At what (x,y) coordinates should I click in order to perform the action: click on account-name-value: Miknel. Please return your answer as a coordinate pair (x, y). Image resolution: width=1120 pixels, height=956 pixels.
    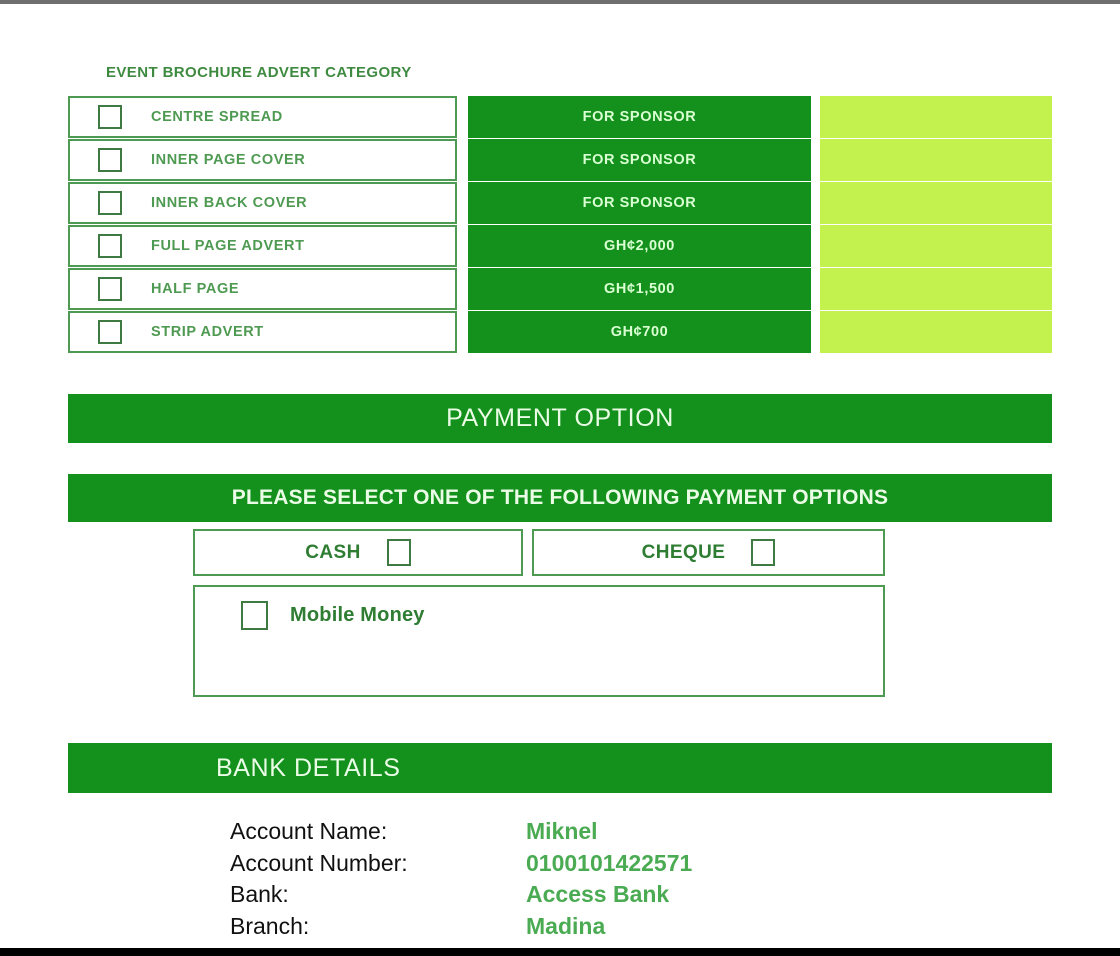
    Looking at the image, I should click on (562, 831).